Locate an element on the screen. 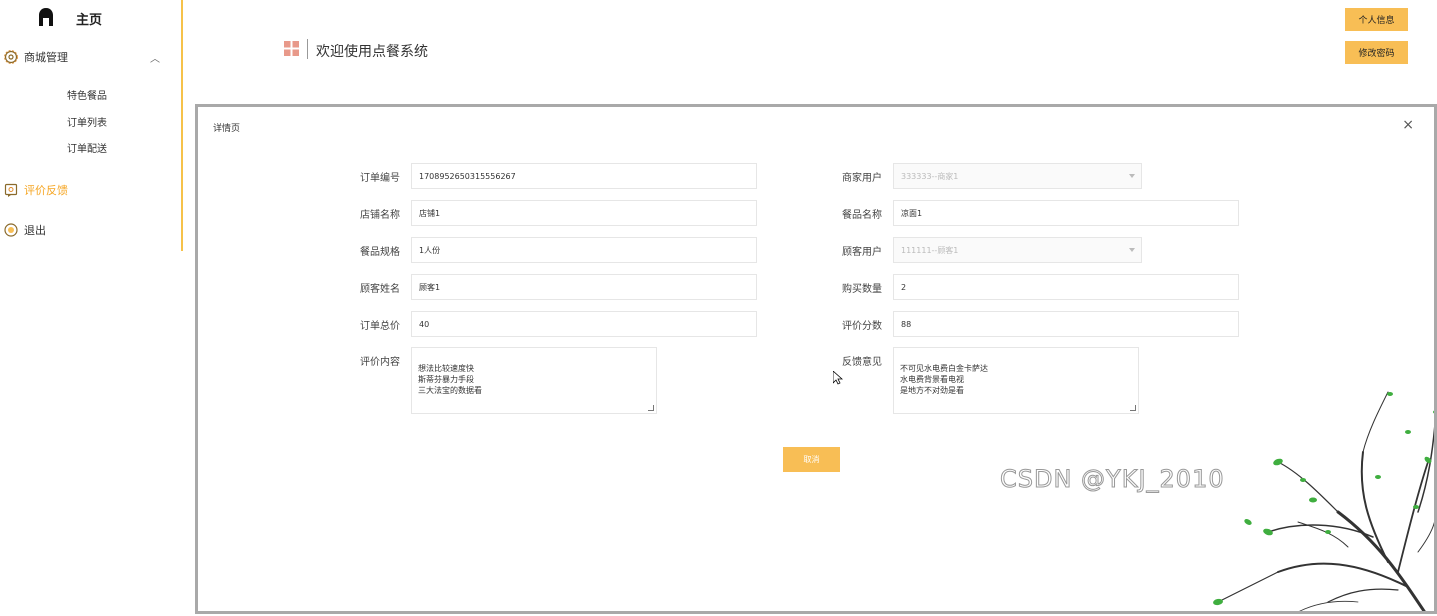  sidebar-item-logout: 退出 is located at coordinates (90, 230).